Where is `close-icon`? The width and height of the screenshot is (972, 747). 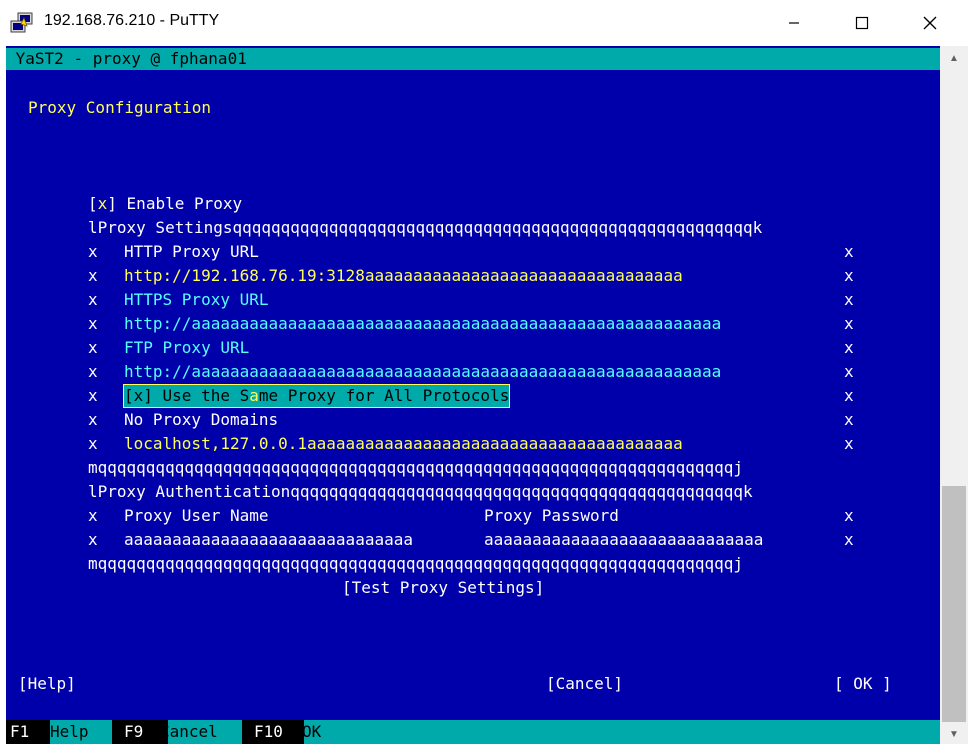
close-icon is located at coordinates (930, 23).